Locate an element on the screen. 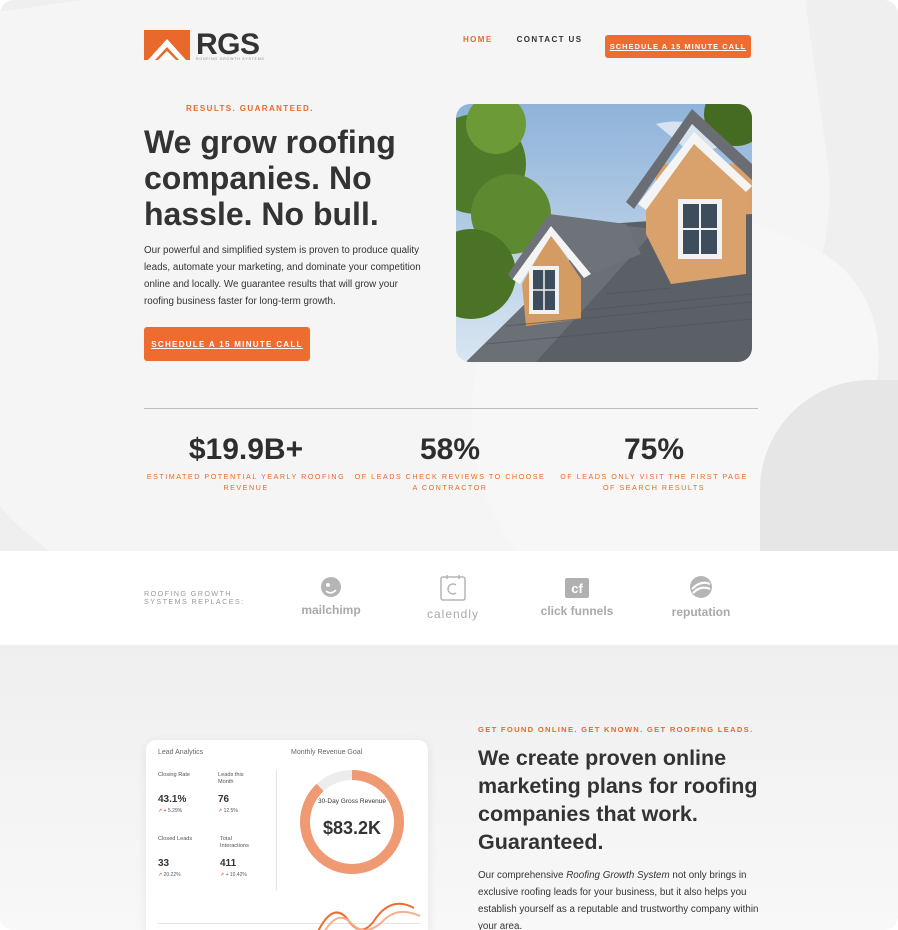  logo-wordmark: RGS is located at coordinates (228, 44).